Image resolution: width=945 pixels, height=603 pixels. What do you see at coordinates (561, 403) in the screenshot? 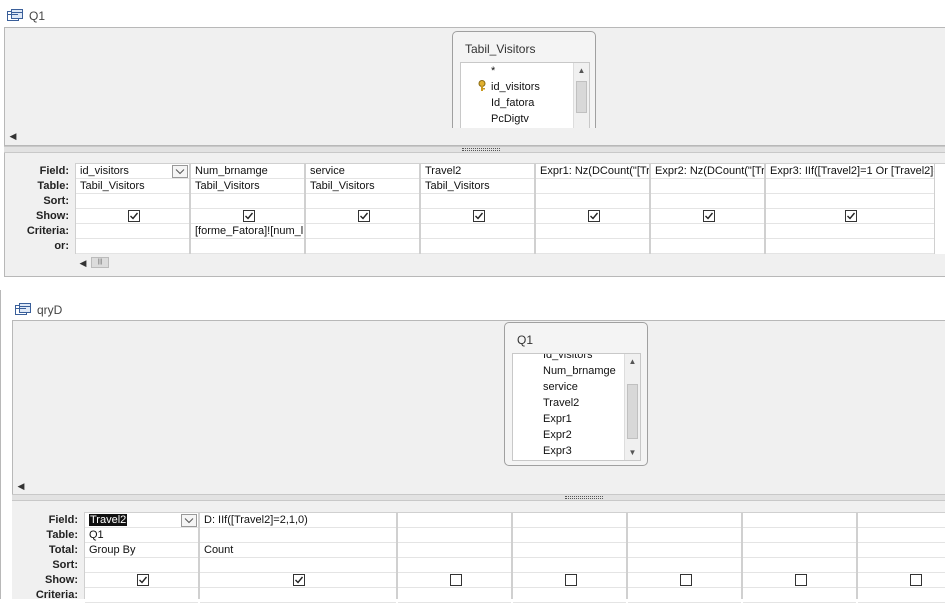
I see `field-list-item: Travel2` at bounding box center [561, 403].